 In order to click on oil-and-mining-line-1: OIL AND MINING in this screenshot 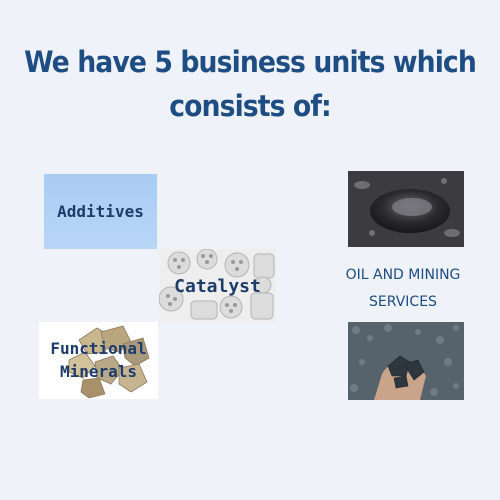, I will do `click(403, 275)`.